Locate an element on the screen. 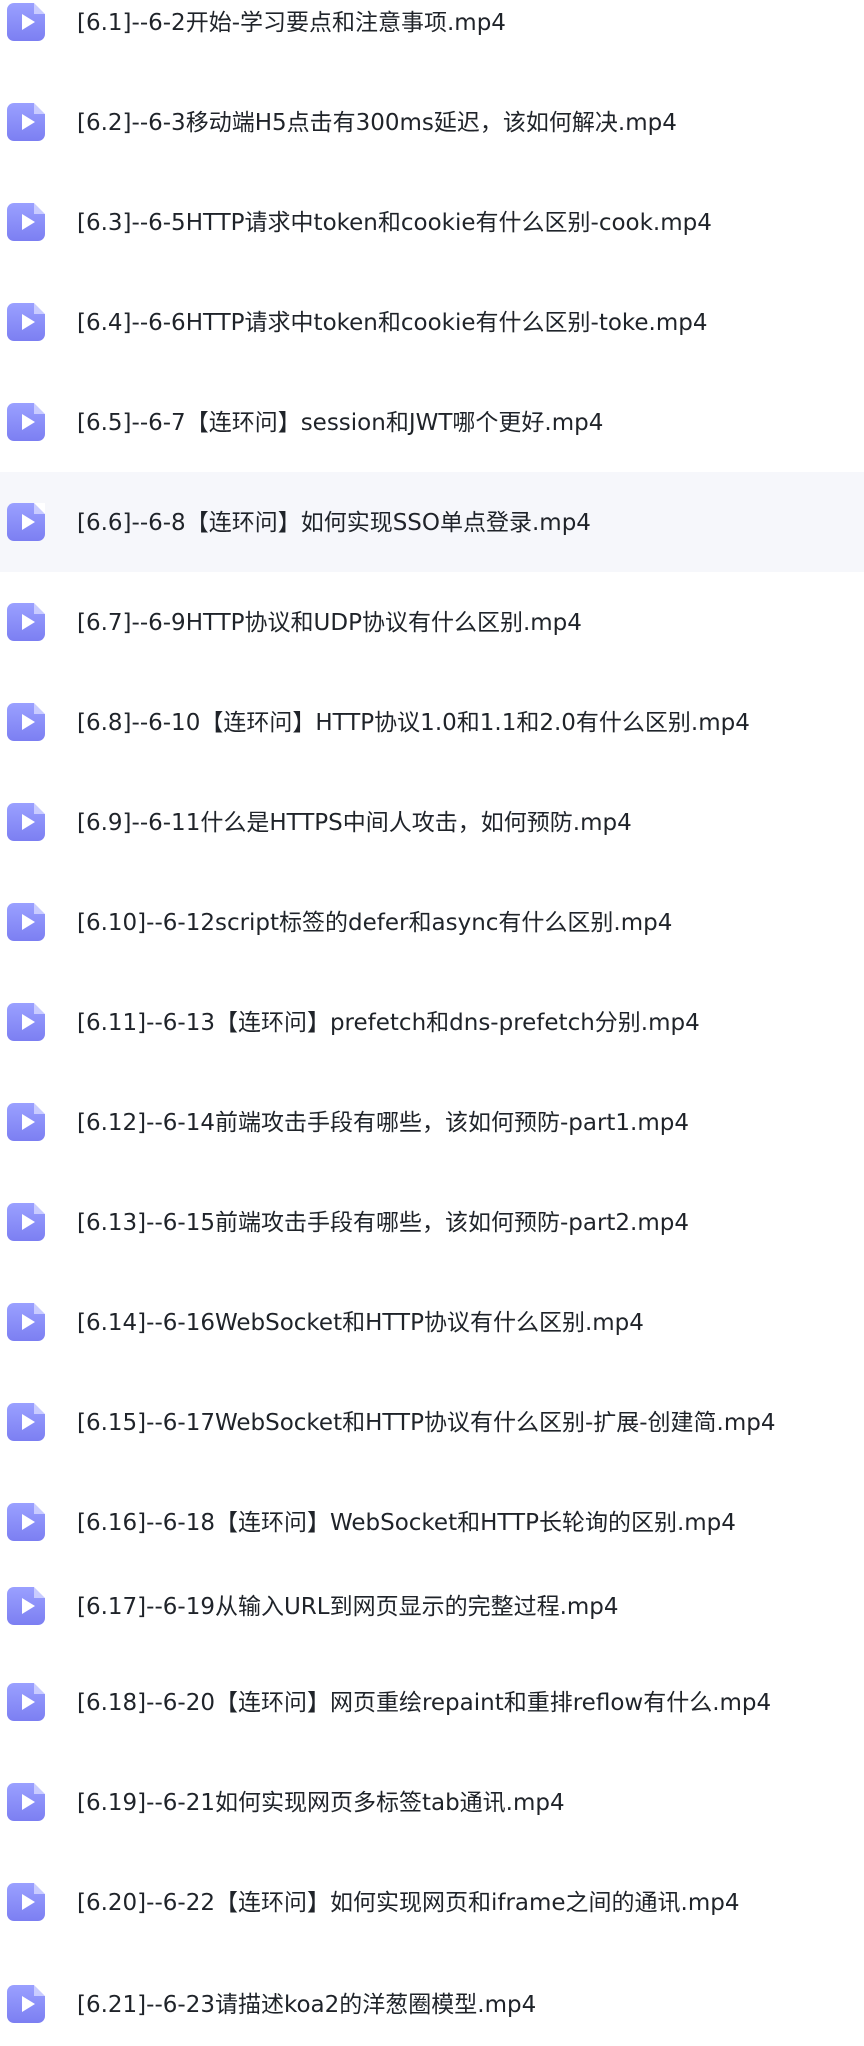  file-row-13: [6.13]--6-15前端攻击手段有哪些，该如何预防-part2.mp4 is located at coordinates (432, 1222).